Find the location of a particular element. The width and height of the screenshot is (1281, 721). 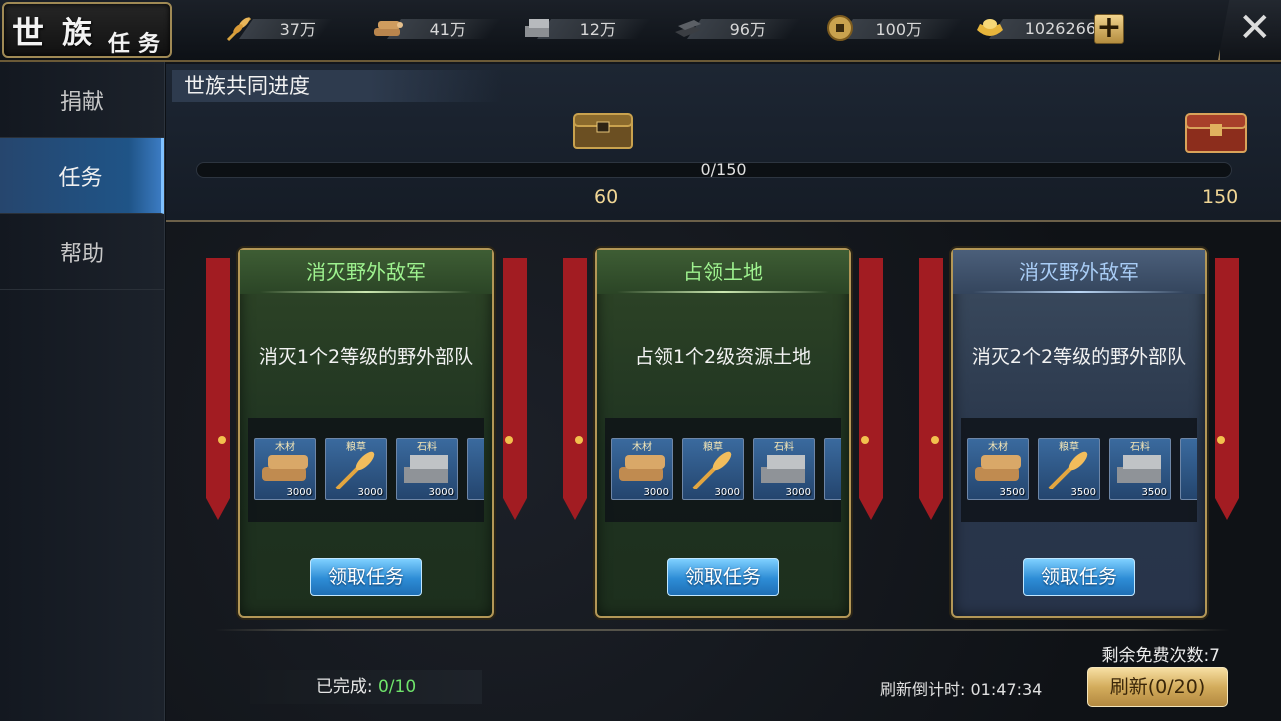

sidebar: 捐献 任务 帮助 is located at coordinates (82, 391).